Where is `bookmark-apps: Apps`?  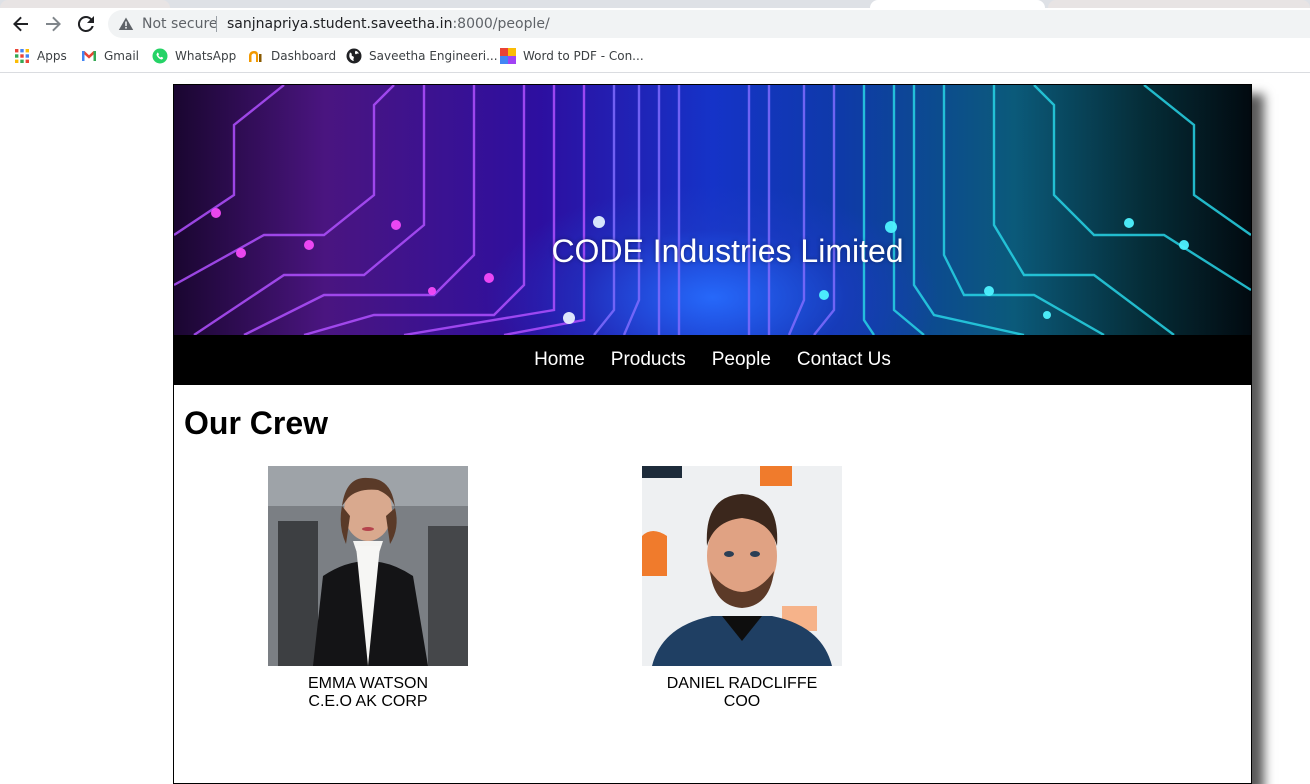
bookmark-apps: Apps is located at coordinates (40, 56).